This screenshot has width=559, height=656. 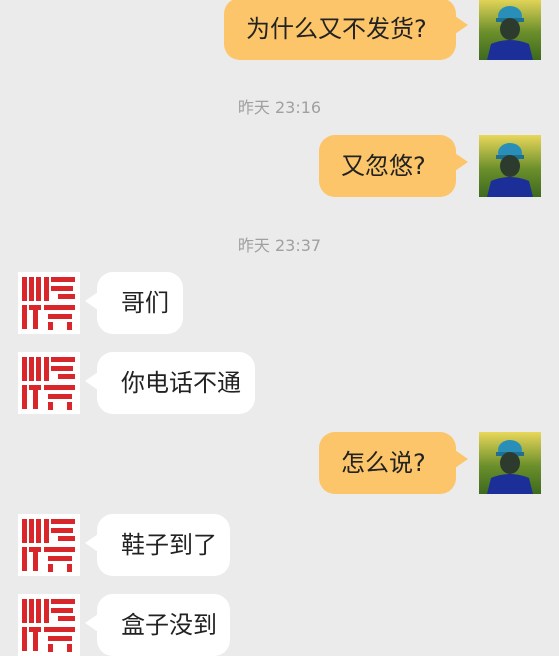 What do you see at coordinates (383, 463) in the screenshot?
I see `message-text: 怎么说?` at bounding box center [383, 463].